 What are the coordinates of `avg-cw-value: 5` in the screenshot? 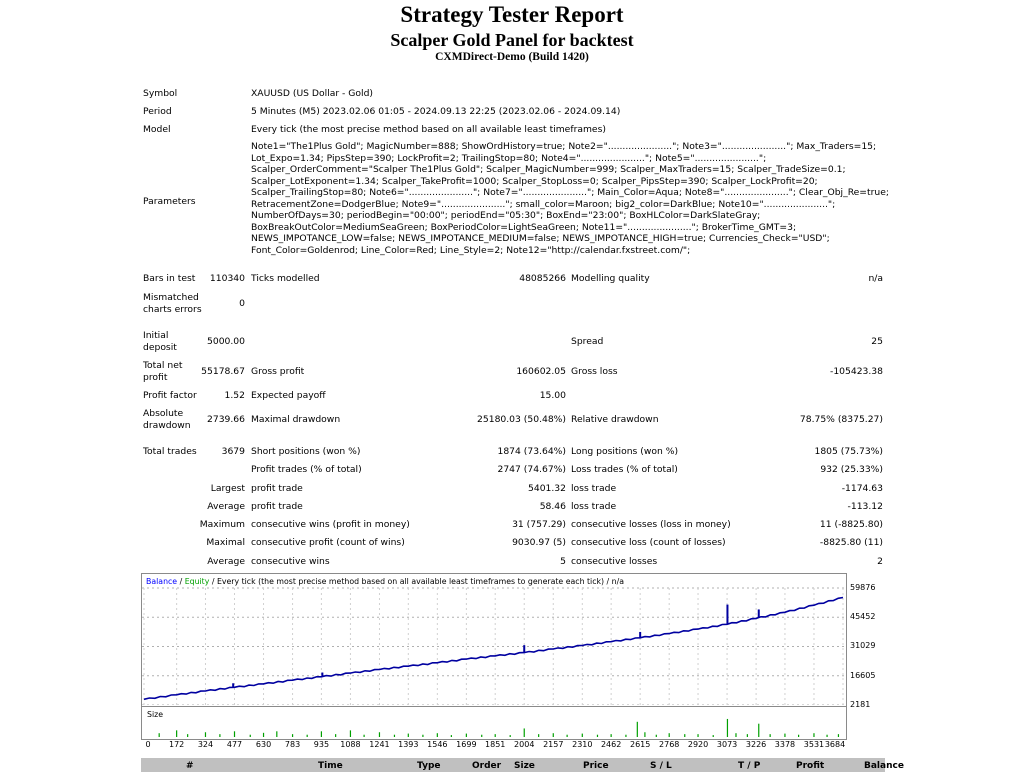 It's located at (563, 561).